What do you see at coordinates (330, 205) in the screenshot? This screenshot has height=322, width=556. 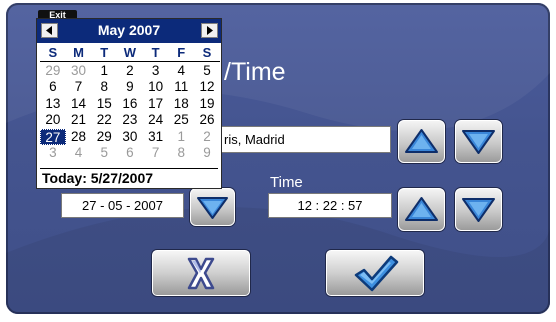 I see `time-field: 12 : 22 : 57` at bounding box center [330, 205].